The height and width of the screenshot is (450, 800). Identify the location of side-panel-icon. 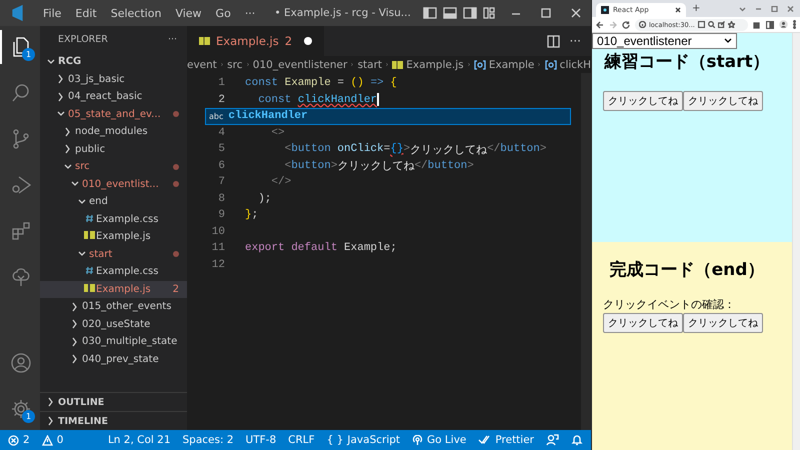
(770, 24).